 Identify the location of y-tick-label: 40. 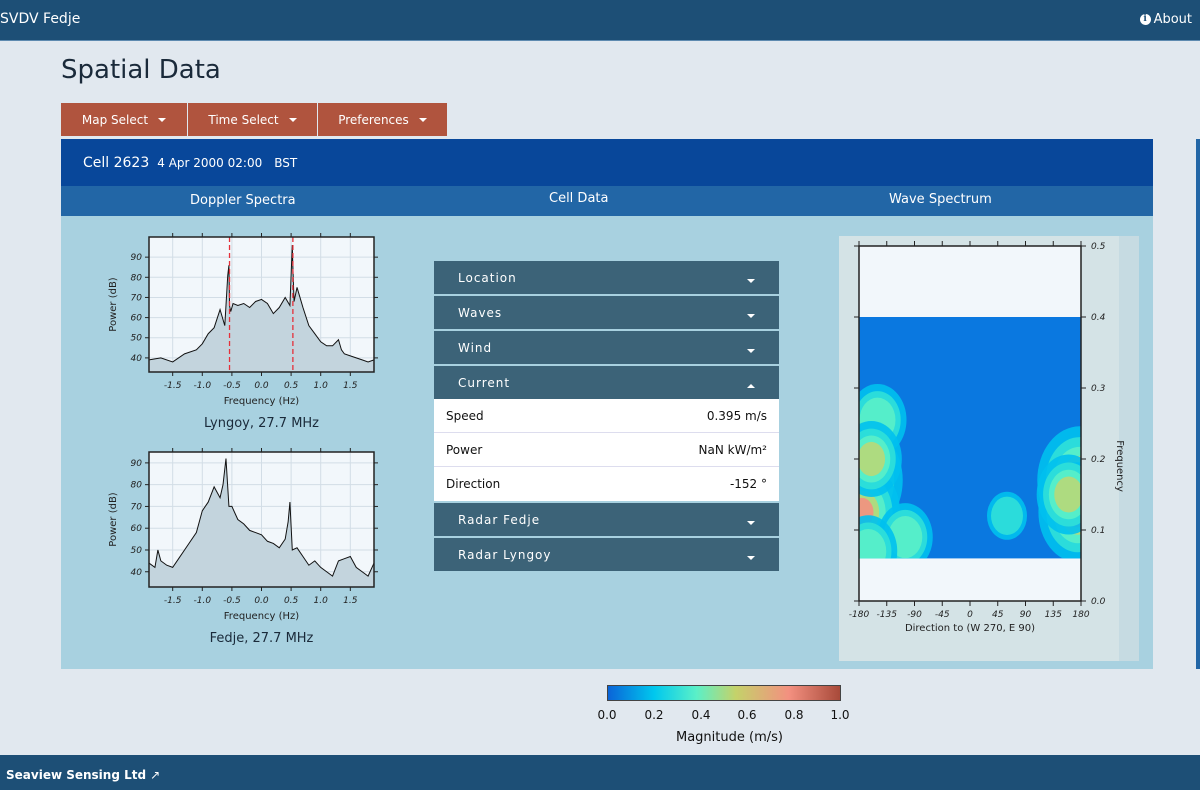
(137, 573).